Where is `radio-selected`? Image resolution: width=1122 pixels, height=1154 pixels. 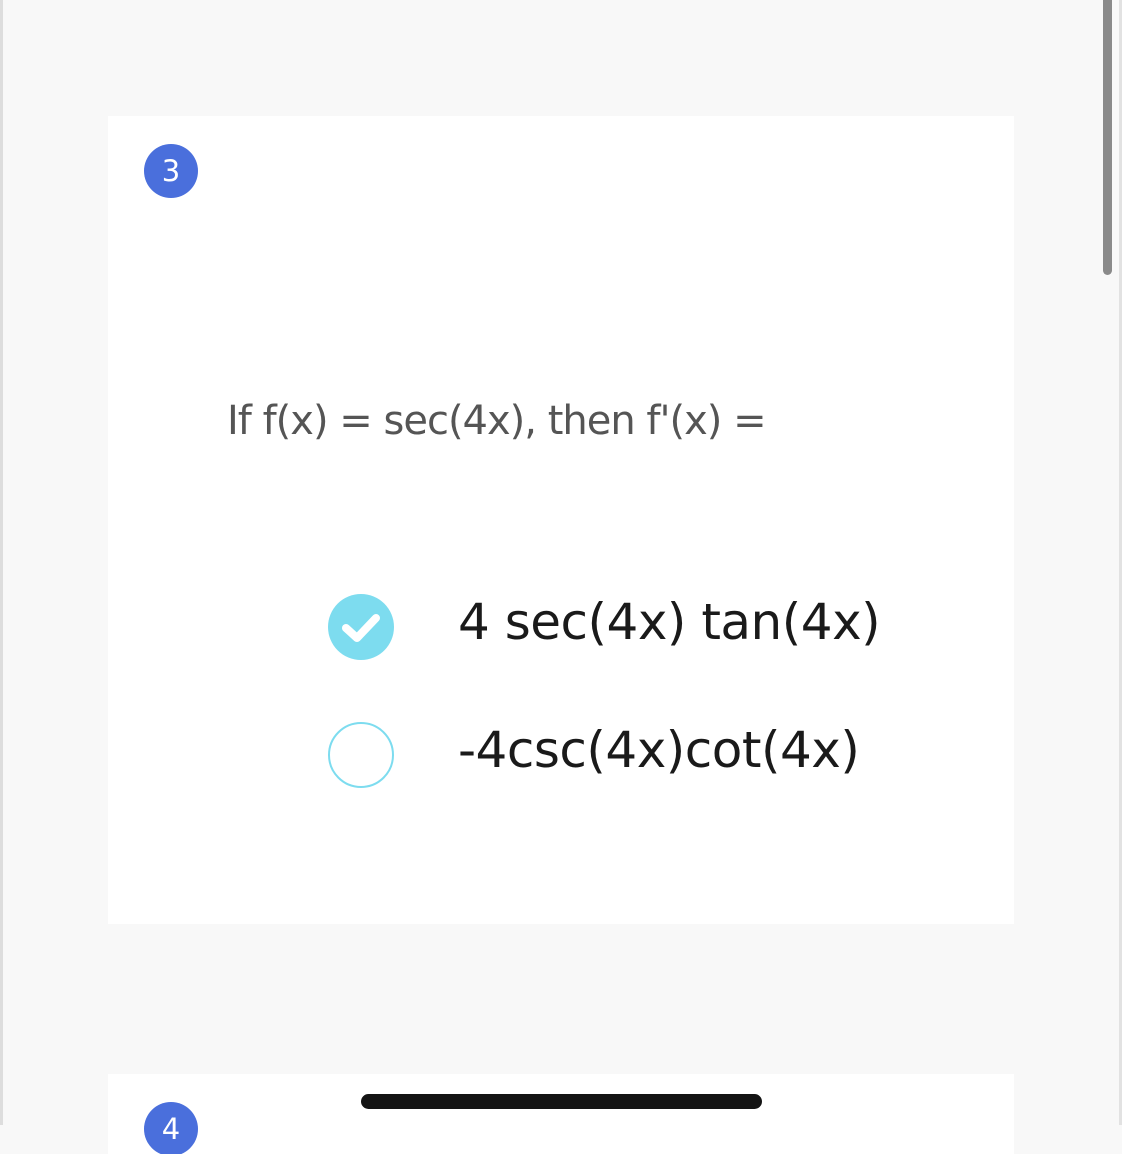
radio-selected is located at coordinates (361, 627).